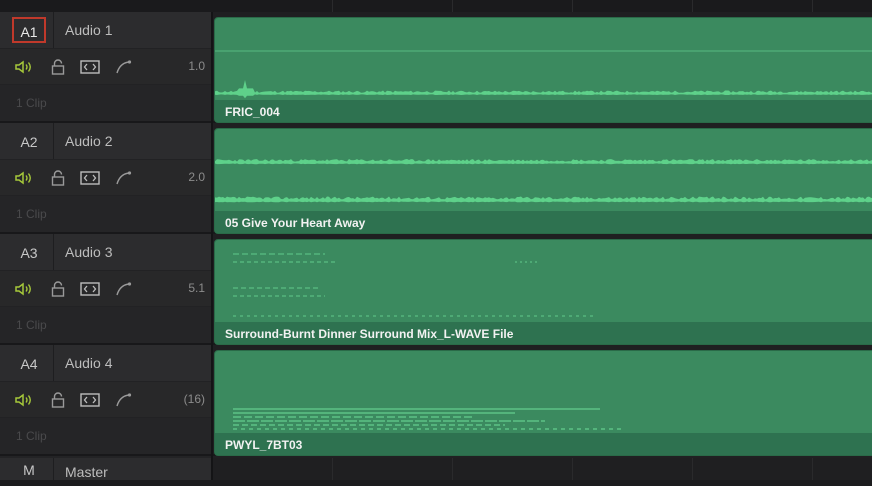  Describe the element at coordinates (543, 444) in the screenshot. I see `clip-title-bar: PWYL_7BT03` at that location.